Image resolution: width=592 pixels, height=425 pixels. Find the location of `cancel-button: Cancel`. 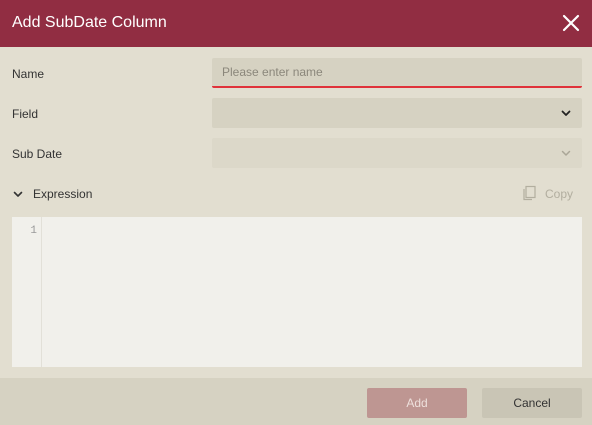

cancel-button: Cancel is located at coordinates (532, 403).